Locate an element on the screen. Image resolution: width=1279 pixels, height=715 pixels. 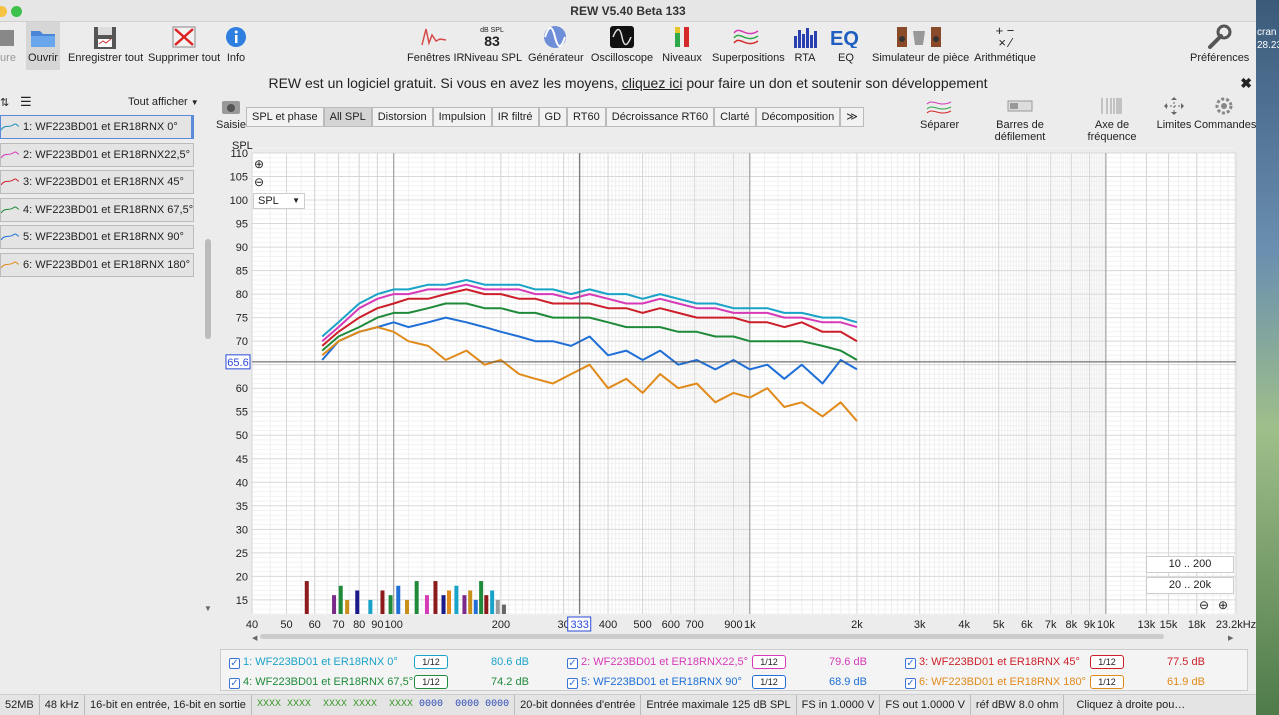
title-bar: REW V5.40 Beta 133 is located at coordinates (628, 11).